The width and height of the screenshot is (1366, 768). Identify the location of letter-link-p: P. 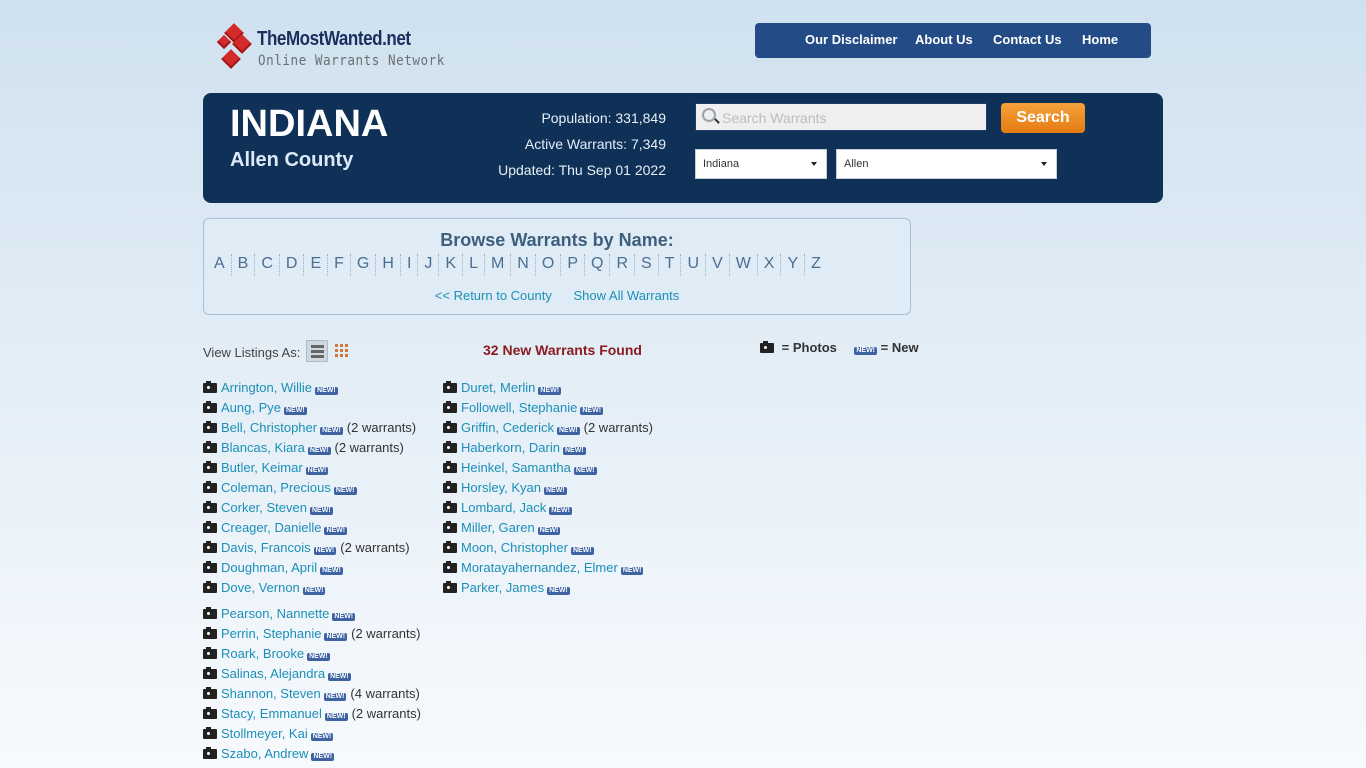
(573, 265).